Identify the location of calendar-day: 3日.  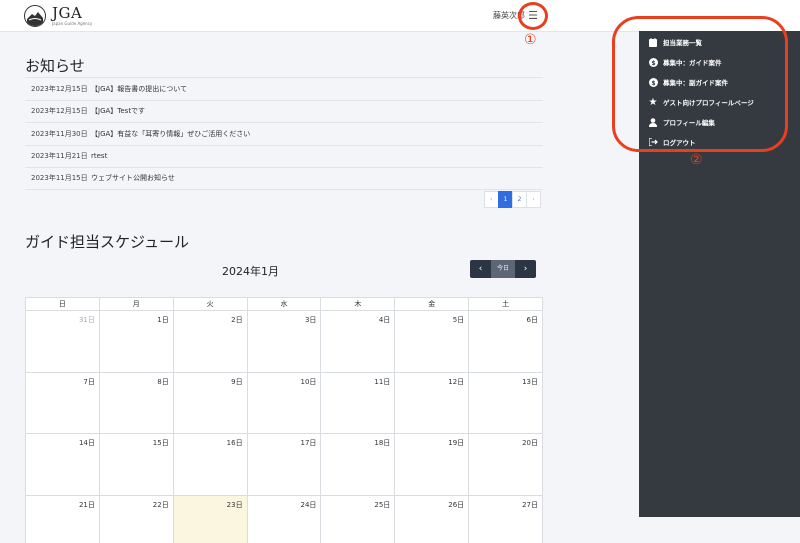
(284, 342).